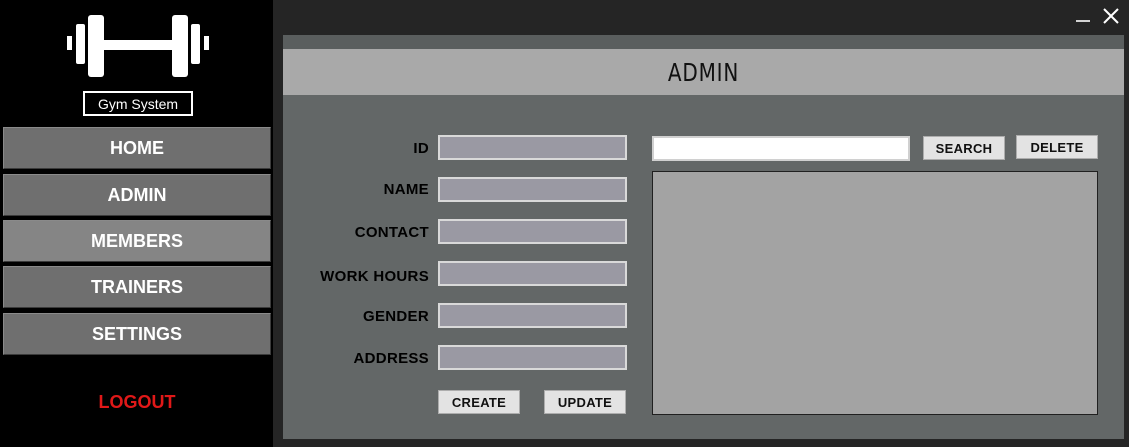  Describe the element at coordinates (138, 103) in the screenshot. I see `app-brand-label: Gym System` at that location.